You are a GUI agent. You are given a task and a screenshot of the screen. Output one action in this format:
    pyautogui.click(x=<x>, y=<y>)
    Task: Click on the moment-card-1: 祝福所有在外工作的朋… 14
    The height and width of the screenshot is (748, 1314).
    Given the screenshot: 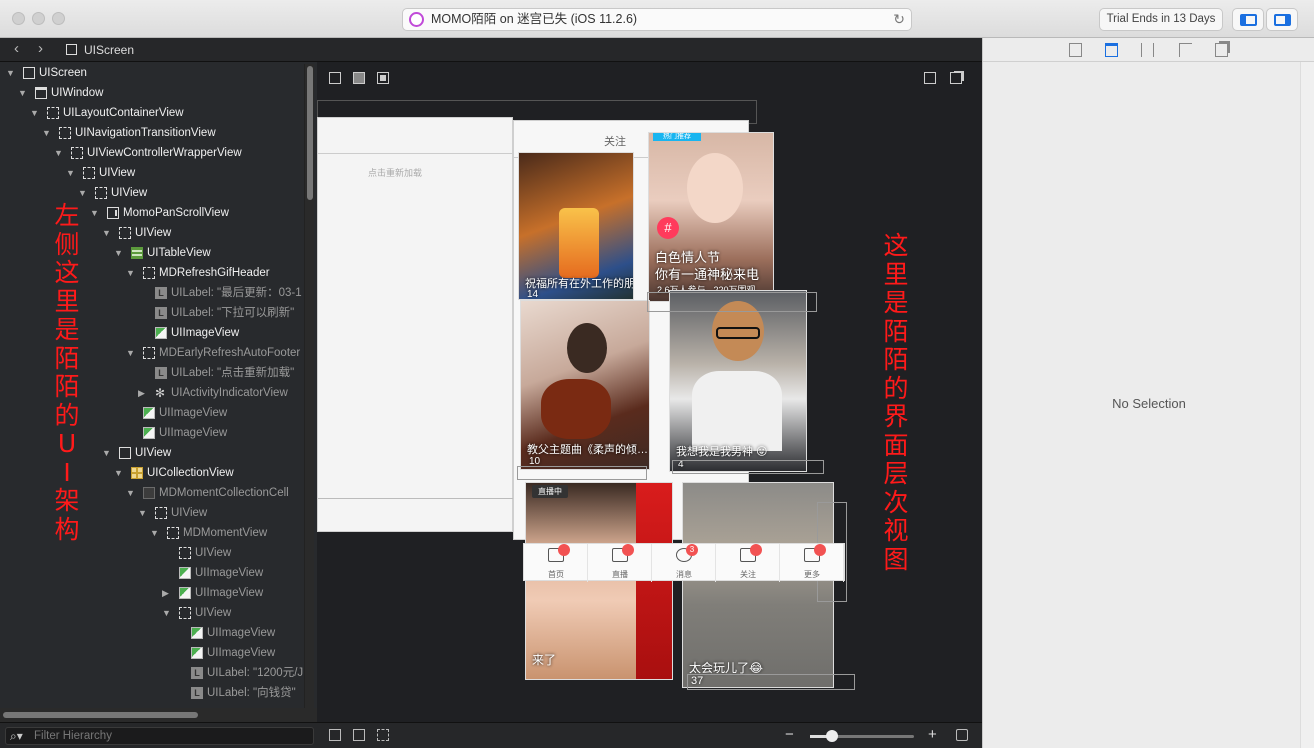 What is the action you would take?
    pyautogui.click(x=576, y=226)
    